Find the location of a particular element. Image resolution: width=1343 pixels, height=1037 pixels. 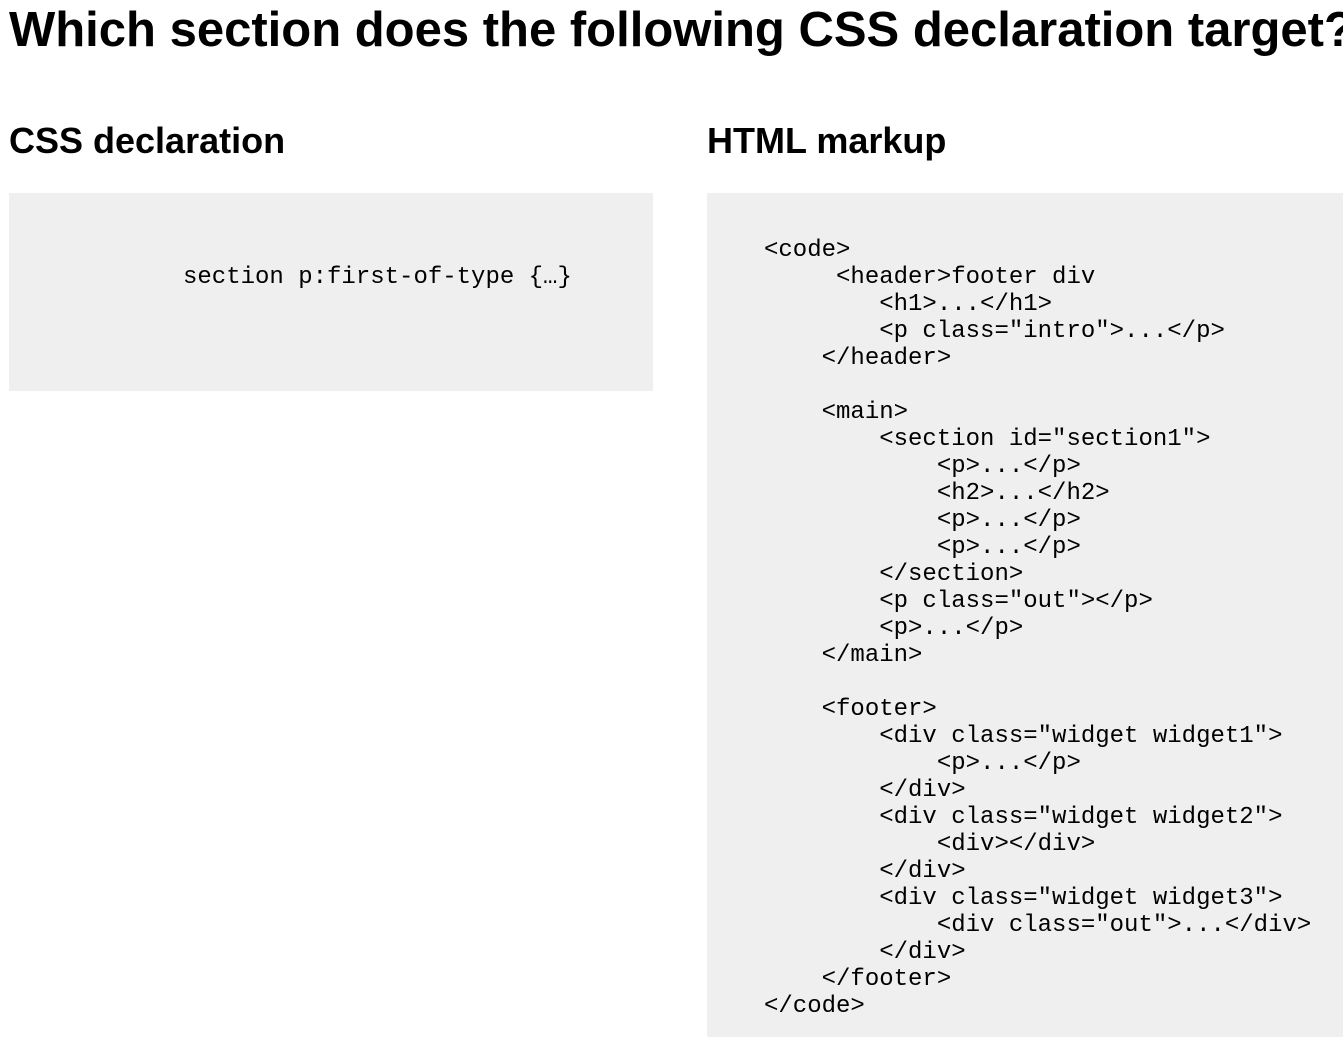

markup-line: <h1>...</h1> is located at coordinates (908, 304).